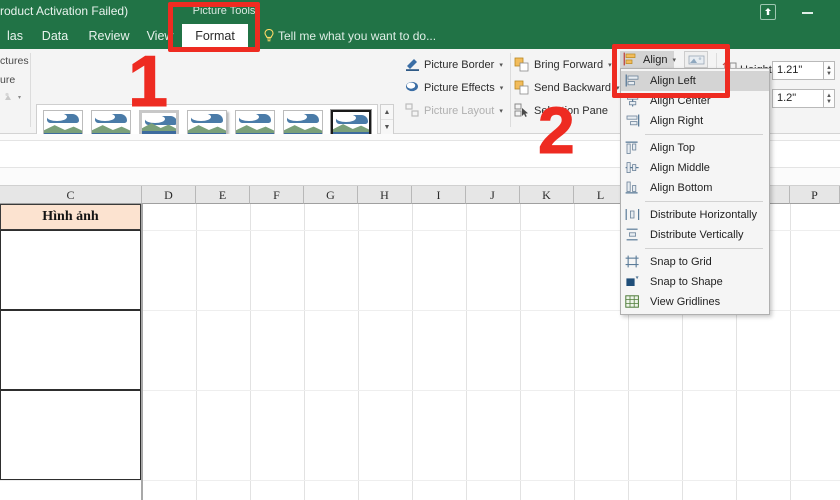 Image resolution: width=840 pixels, height=500 pixels. Describe the element at coordinates (420, 12) in the screenshot. I see `title-bar: roduct Activation Failed) Picture Tools` at that location.